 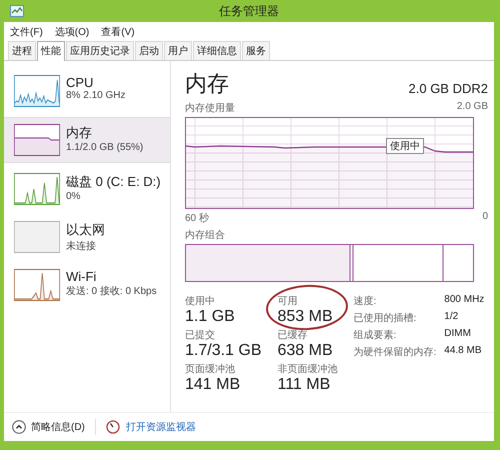 I want to click on device-detail: 发送: 0 接收: 0 Kbps, so click(x=111, y=291).